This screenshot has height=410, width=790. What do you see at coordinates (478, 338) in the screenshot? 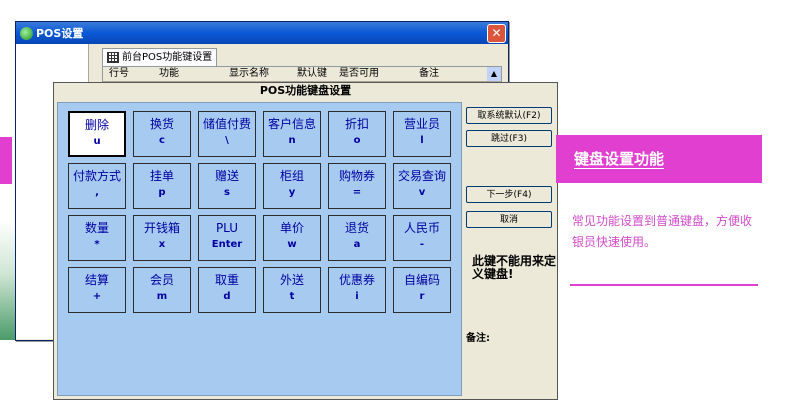
I see `note-label: 备注:` at bounding box center [478, 338].